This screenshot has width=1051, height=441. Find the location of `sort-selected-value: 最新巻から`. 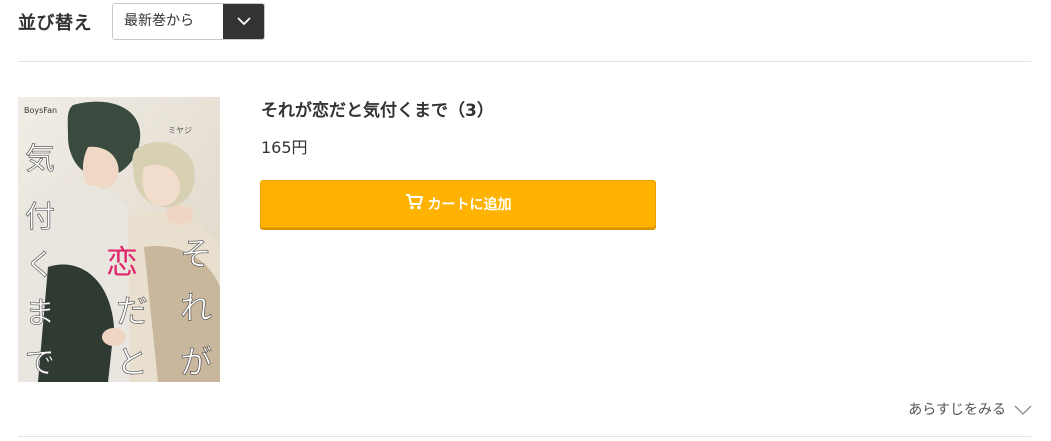

sort-selected-value: 最新巻から is located at coordinates (168, 21).